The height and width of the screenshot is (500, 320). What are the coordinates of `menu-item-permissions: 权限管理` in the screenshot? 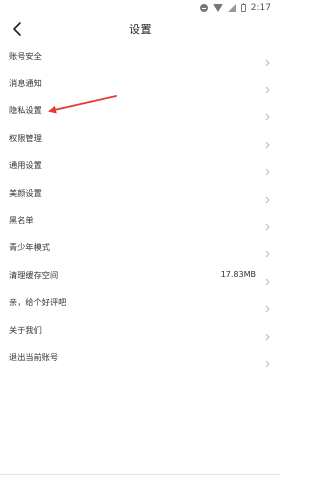 It's located at (140, 137).